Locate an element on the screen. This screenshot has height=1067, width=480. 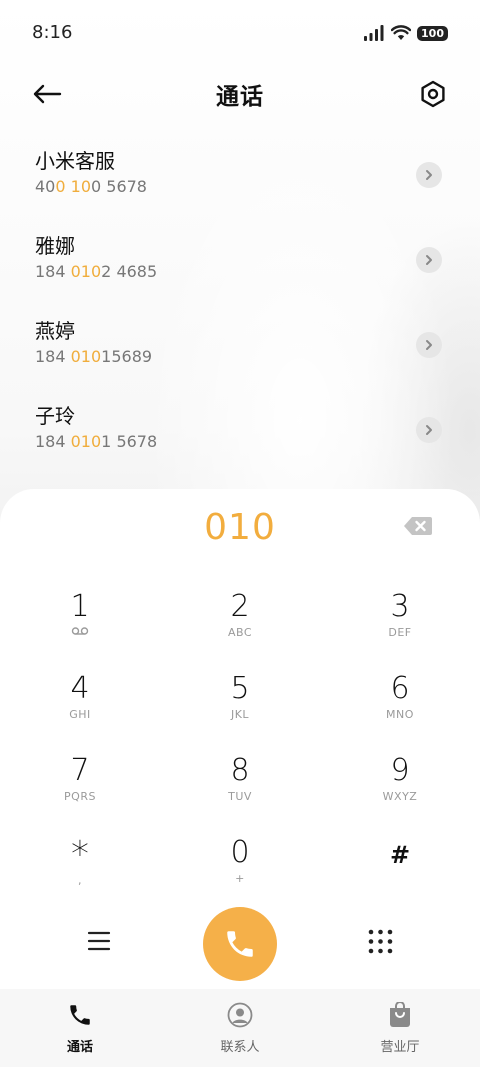
key-letters: , is located at coordinates (80, 880).